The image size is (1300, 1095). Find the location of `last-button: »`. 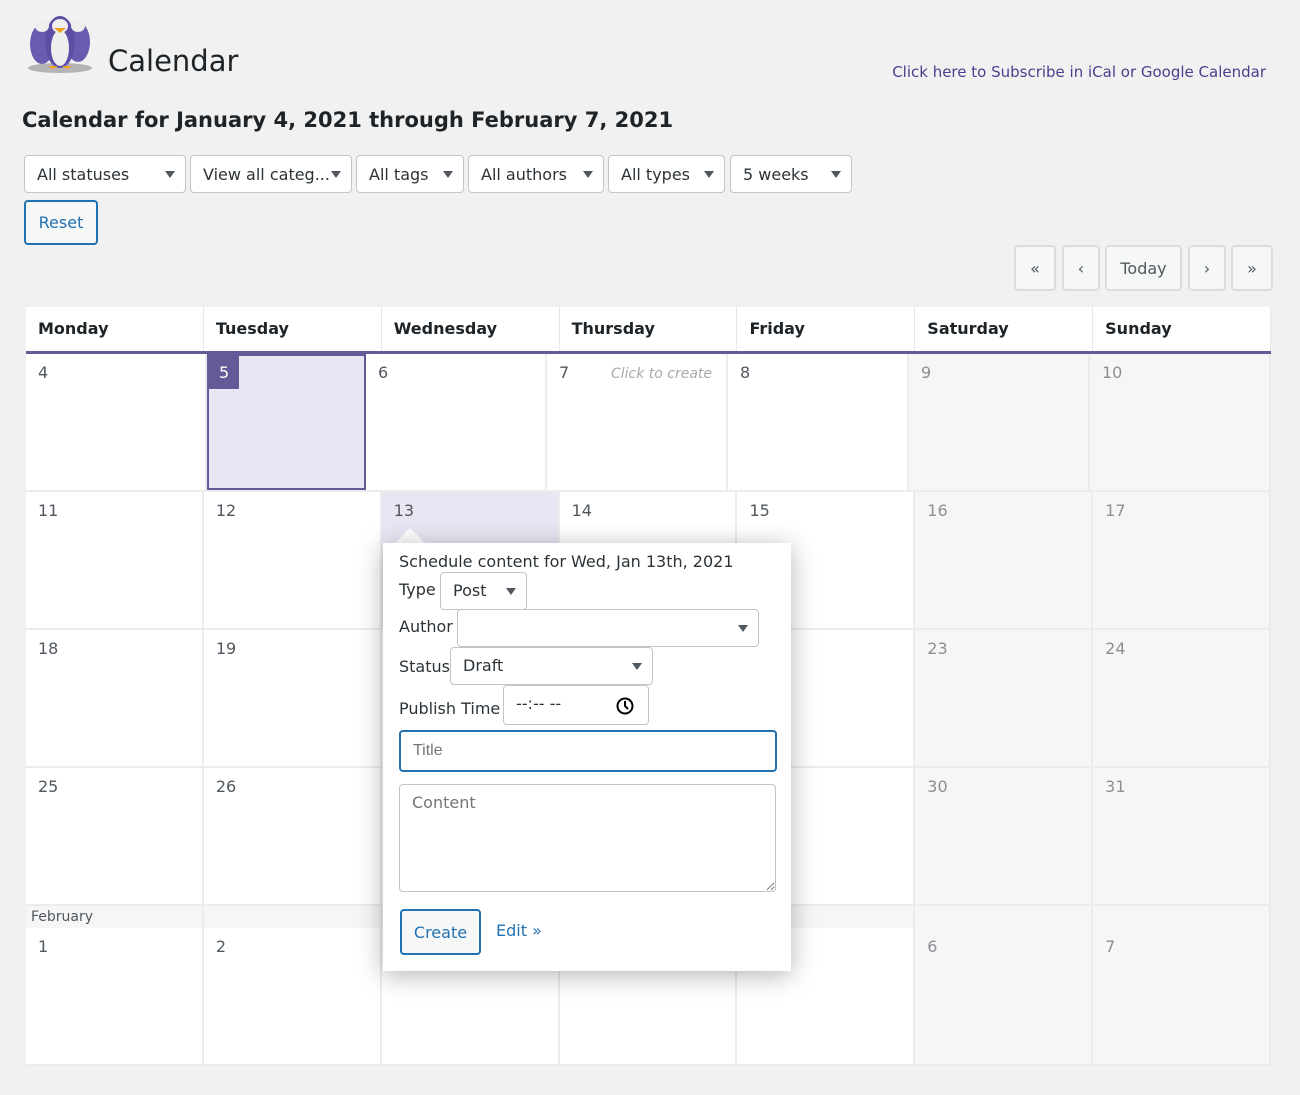

last-button: » is located at coordinates (1252, 268).